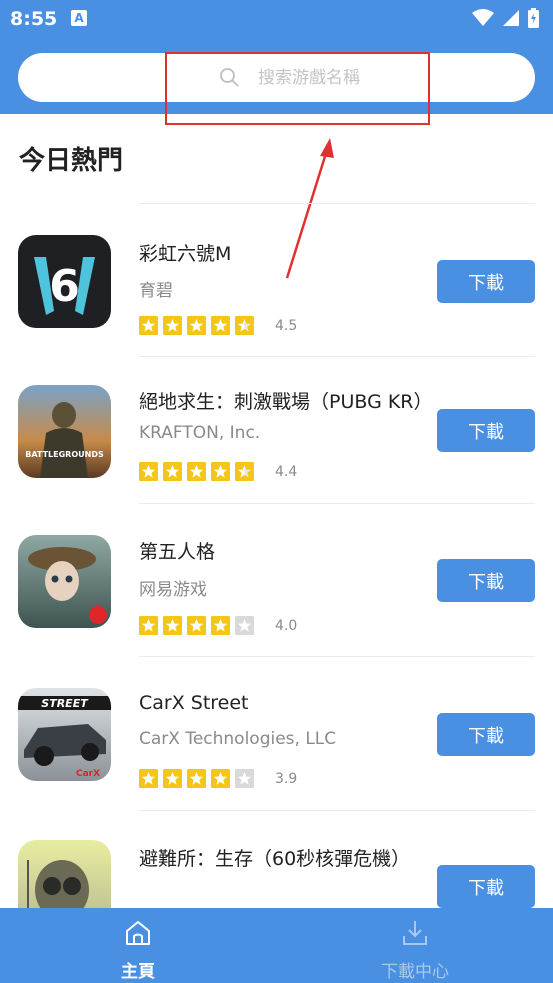  Describe the element at coordinates (185, 252) in the screenshot. I see `app-name: 彩虹六號M` at that location.